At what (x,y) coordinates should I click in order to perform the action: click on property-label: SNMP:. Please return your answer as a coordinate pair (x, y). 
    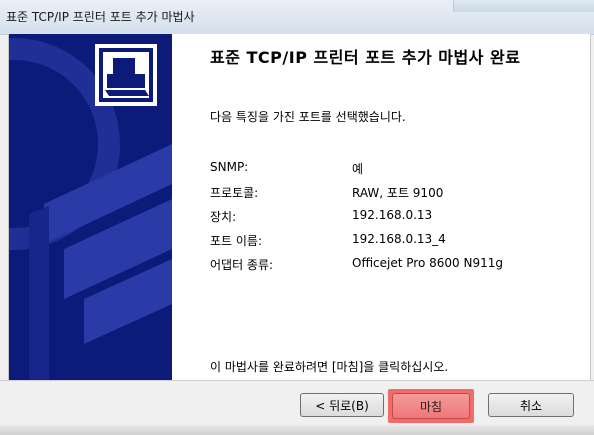
    Looking at the image, I should click on (229, 167).